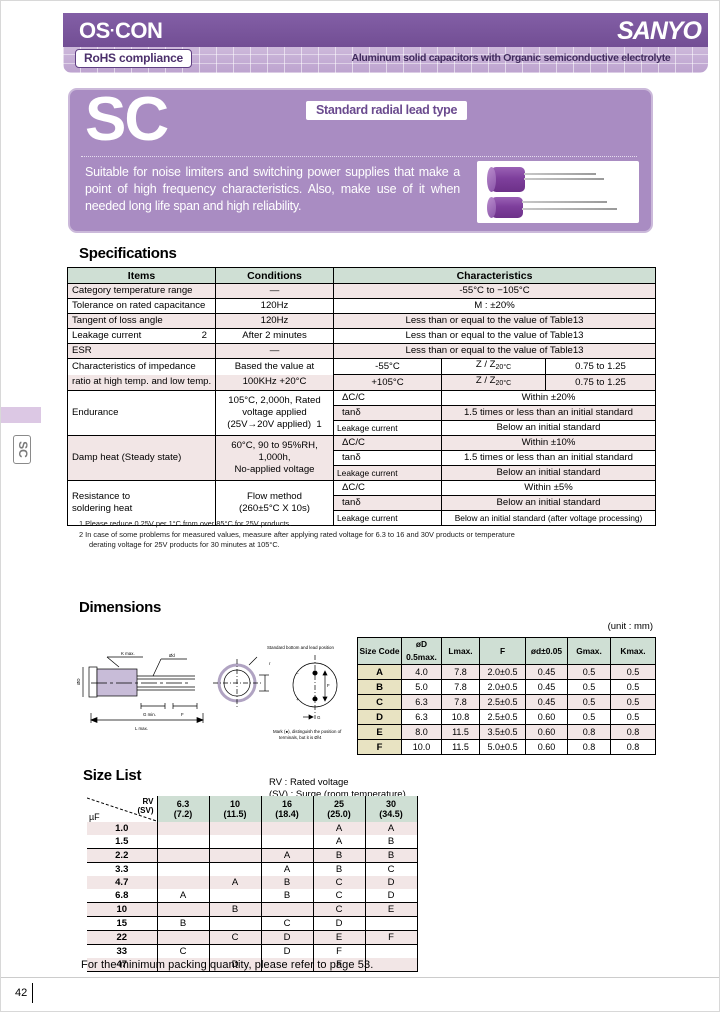 This screenshot has width=720, height=1012. What do you see at coordinates (387, 398) in the screenshot?
I see `endurance-param: ΔC/C` at bounding box center [387, 398].